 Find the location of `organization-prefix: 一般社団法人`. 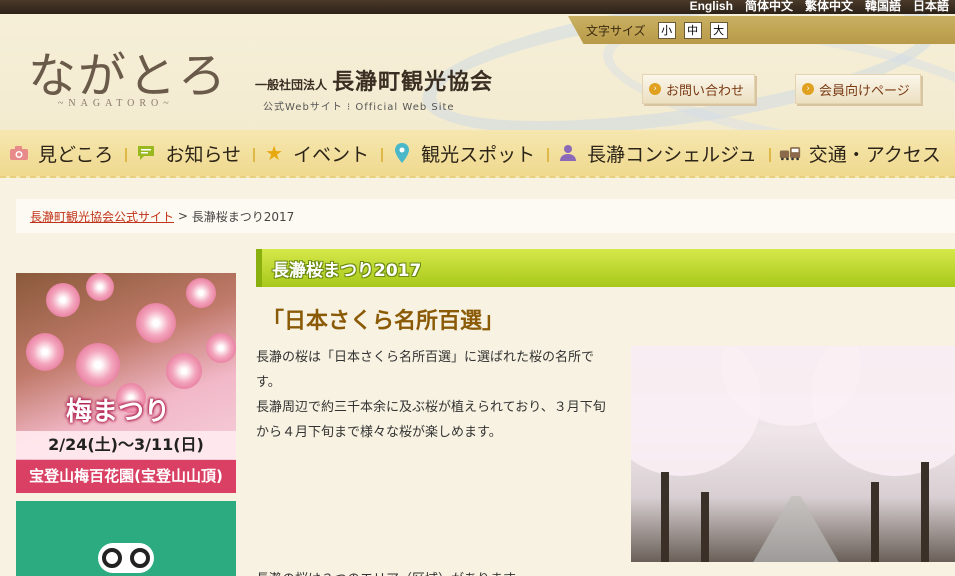

organization-prefix: 一般社団法人 is located at coordinates (291, 85).